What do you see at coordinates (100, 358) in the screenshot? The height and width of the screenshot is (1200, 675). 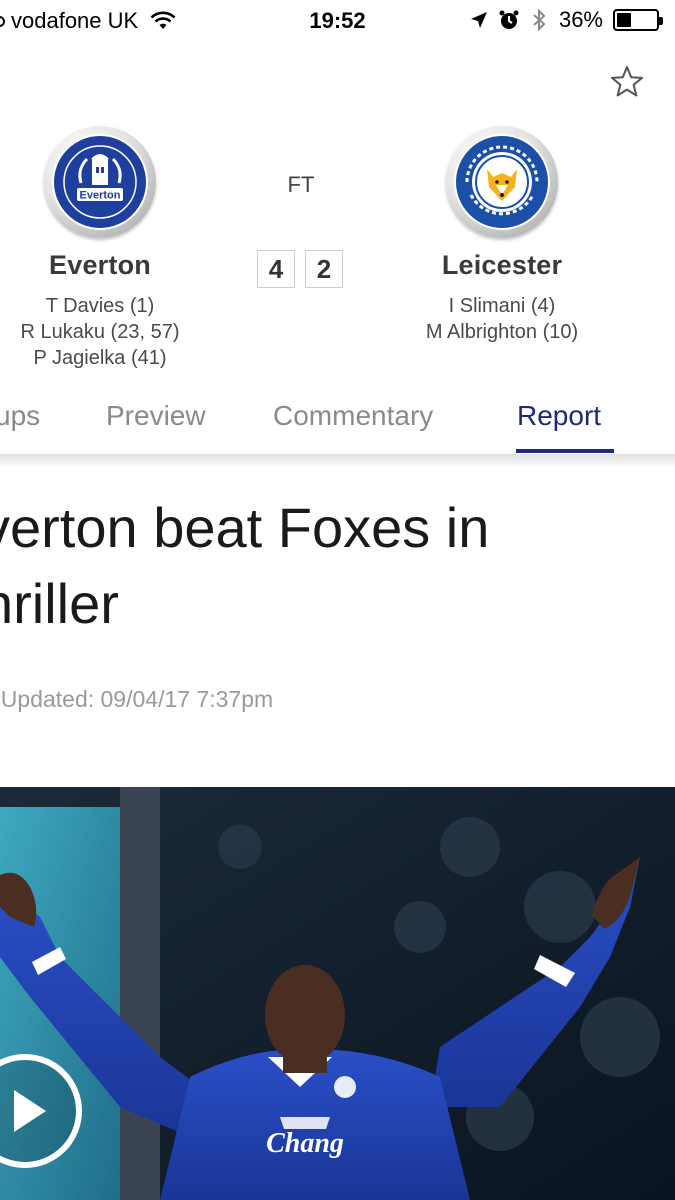 I see `scorer-line: P Jagielka (41)` at bounding box center [100, 358].